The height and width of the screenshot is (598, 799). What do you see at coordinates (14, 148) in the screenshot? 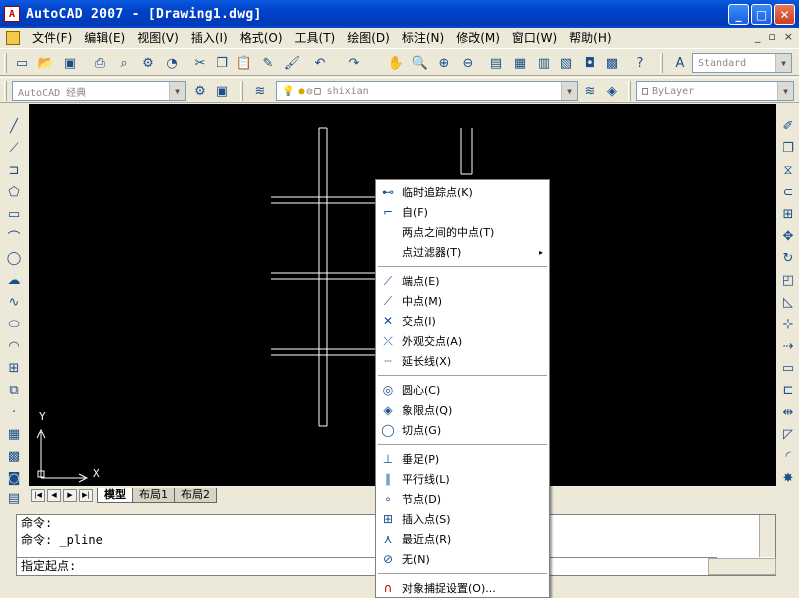
I see `construction-line-icon: ⟋` at bounding box center [14, 148].